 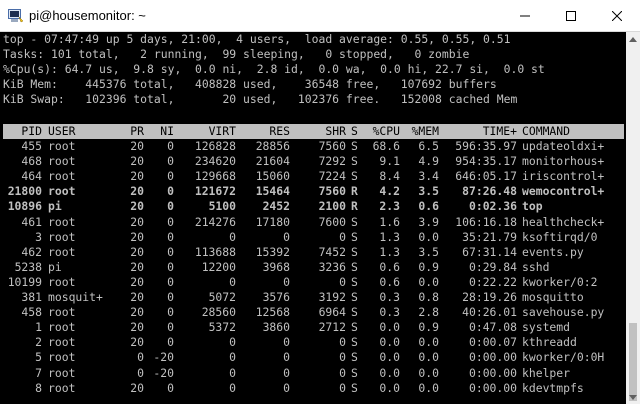 What do you see at coordinates (335, 131) in the screenshot?
I see `column-header-shr: SHR` at bounding box center [335, 131].